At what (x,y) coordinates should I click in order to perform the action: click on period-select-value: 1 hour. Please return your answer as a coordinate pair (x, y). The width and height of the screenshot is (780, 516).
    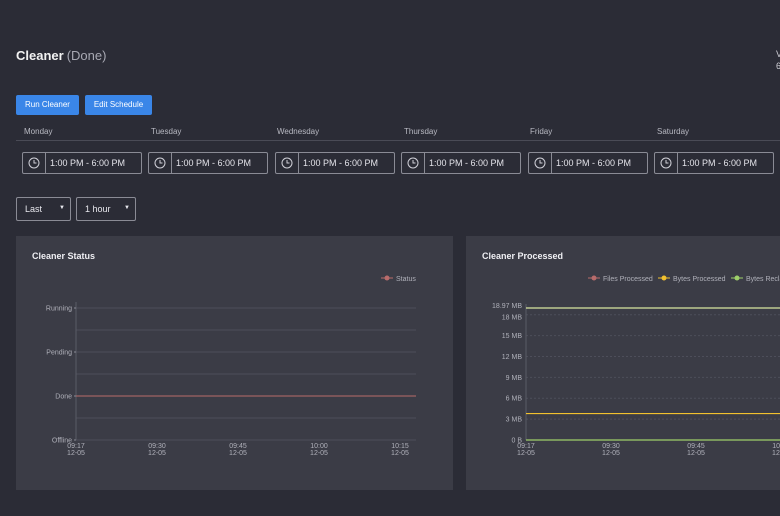
    Looking at the image, I should click on (98, 209).